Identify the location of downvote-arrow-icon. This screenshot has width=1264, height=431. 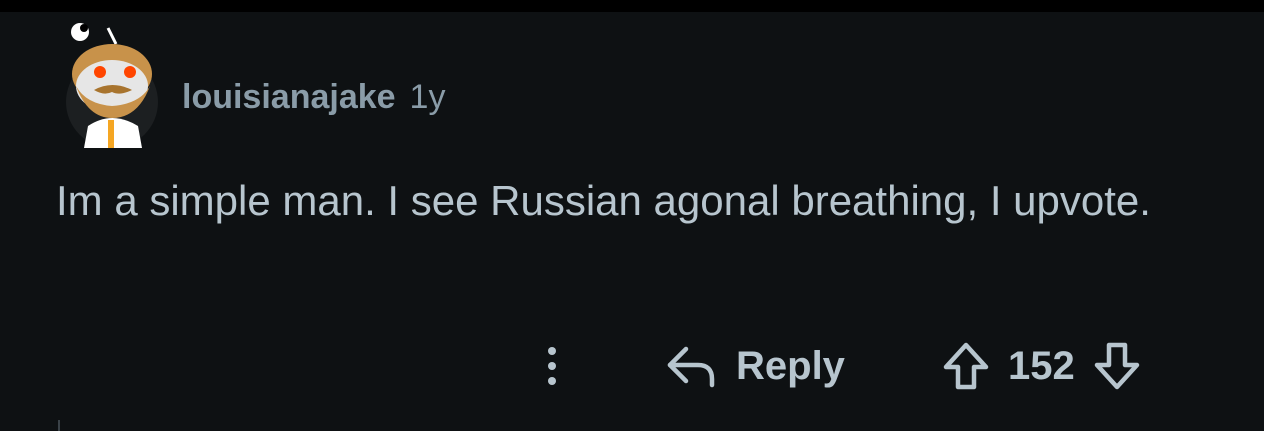
(1116, 366).